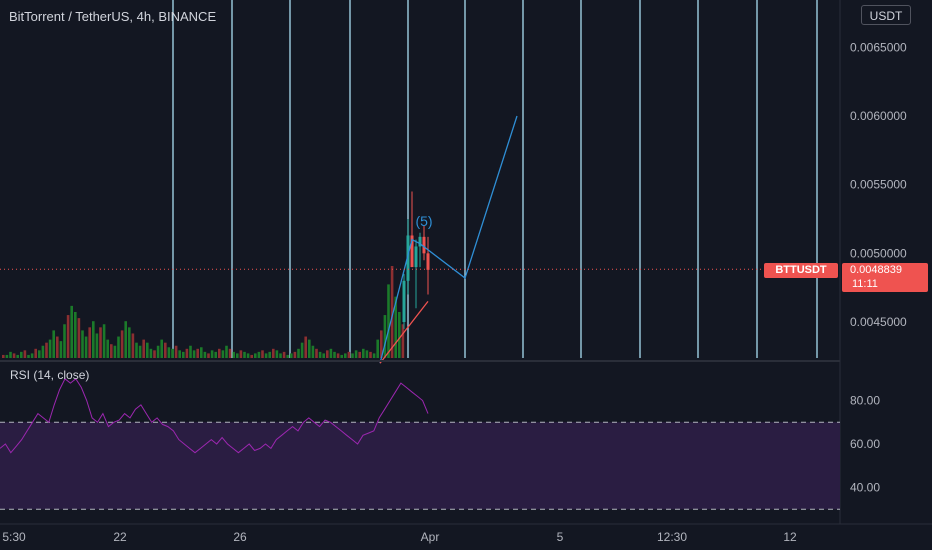  Describe the element at coordinates (876, 270) in the screenshot. I see `last-price-value: 0.0048839` at that location.